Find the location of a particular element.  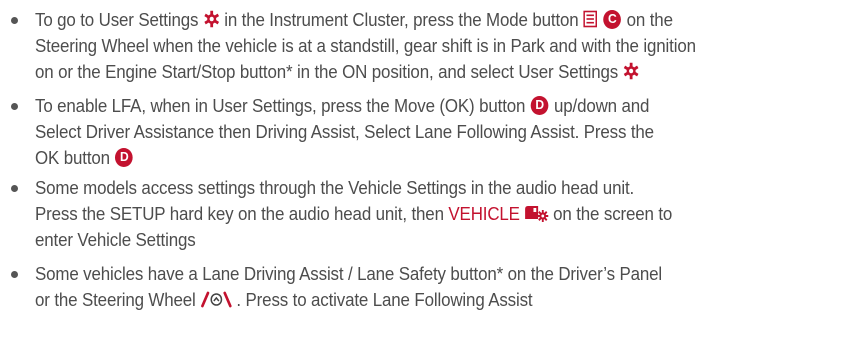

text-line: OK button D is located at coordinates (412, 158).